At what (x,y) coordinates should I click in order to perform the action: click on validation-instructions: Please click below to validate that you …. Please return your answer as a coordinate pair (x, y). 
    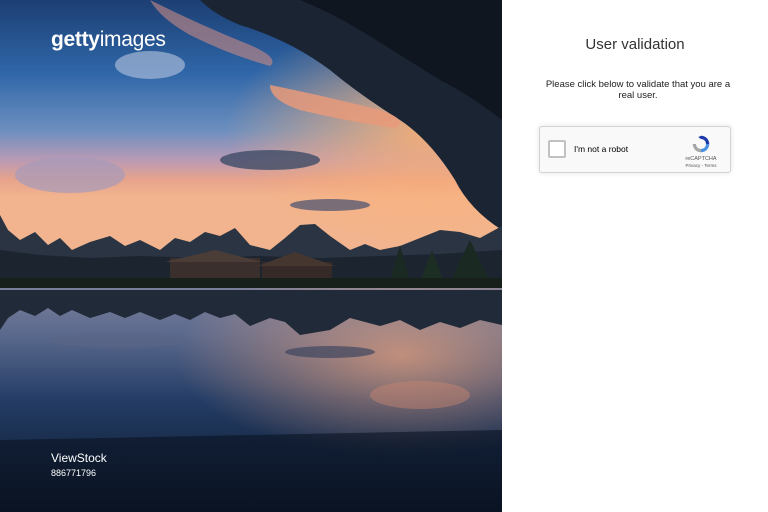
    Looking at the image, I should click on (638, 90).